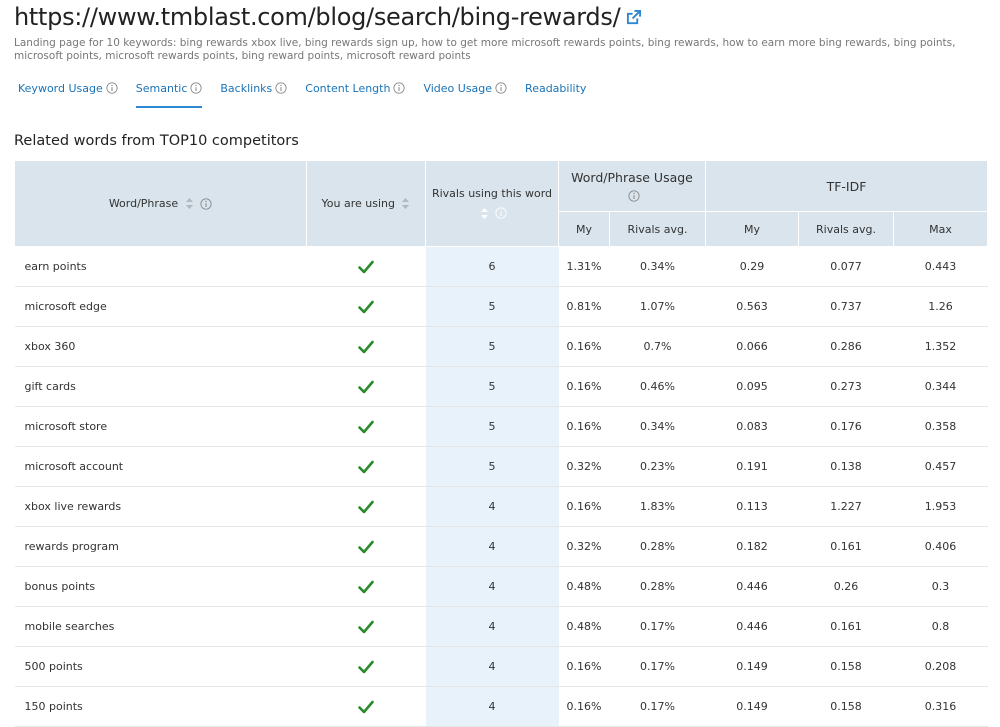  What do you see at coordinates (657, 306) in the screenshot?
I see `usage-rivals-avg-cell: 1.07%` at bounding box center [657, 306].